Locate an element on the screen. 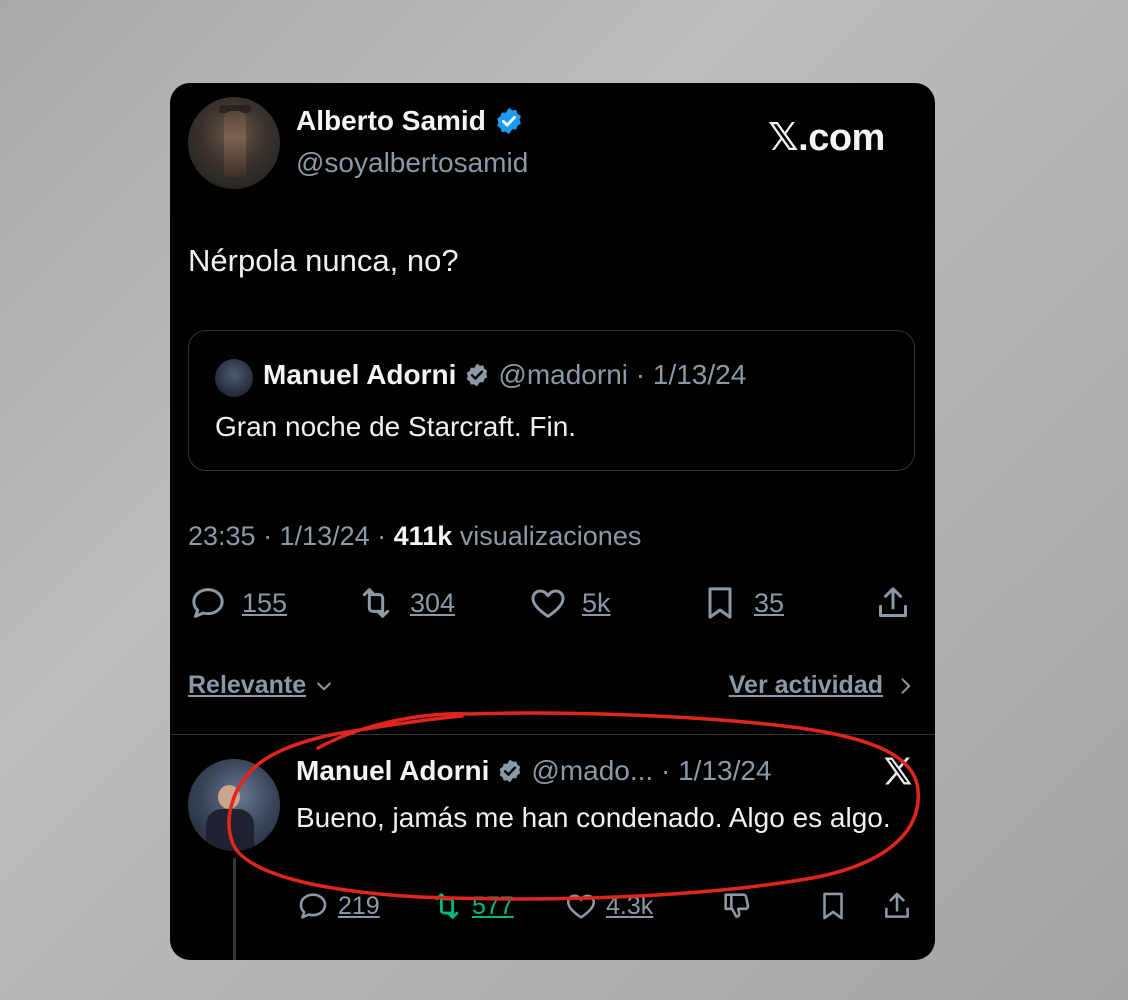 The image size is (1128, 1000). reply-repost-count: 577 is located at coordinates (493, 906).